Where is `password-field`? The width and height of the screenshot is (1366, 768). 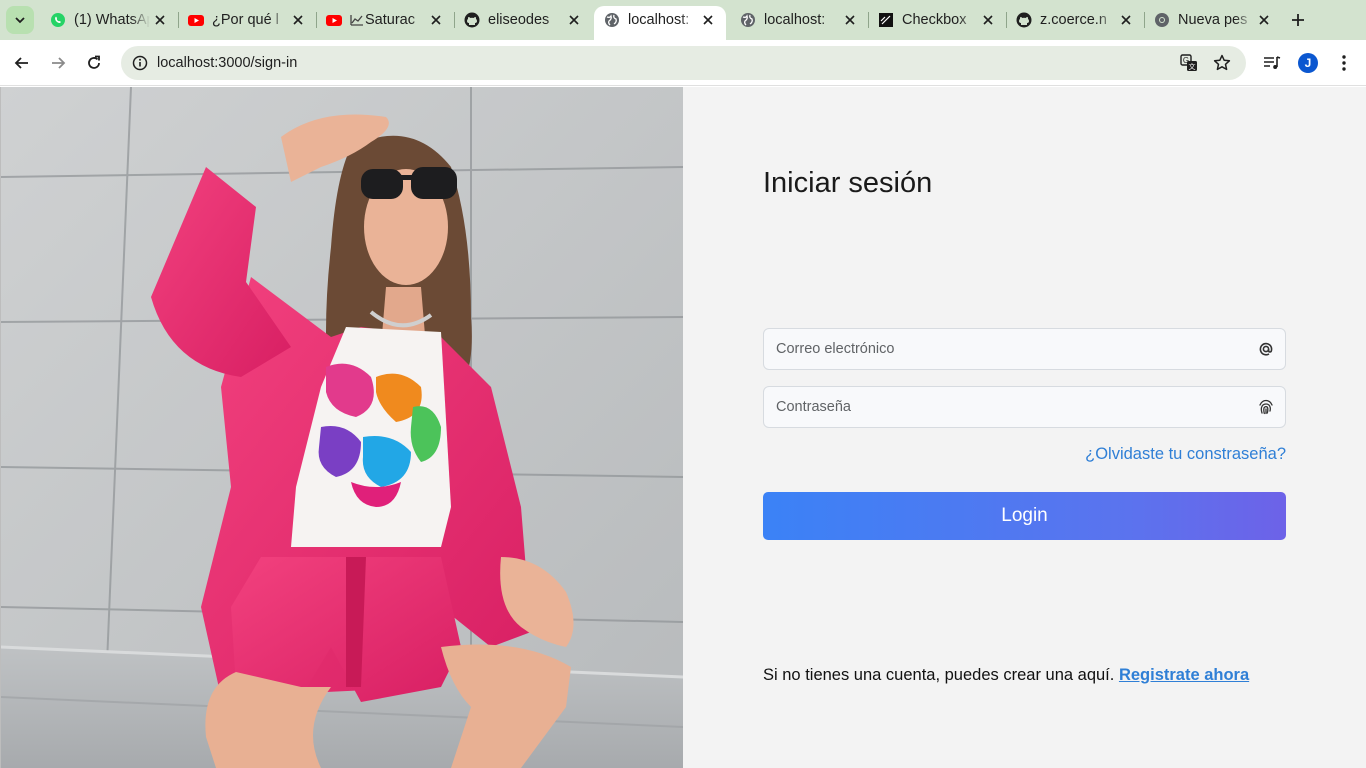
password-field is located at coordinates (1024, 407).